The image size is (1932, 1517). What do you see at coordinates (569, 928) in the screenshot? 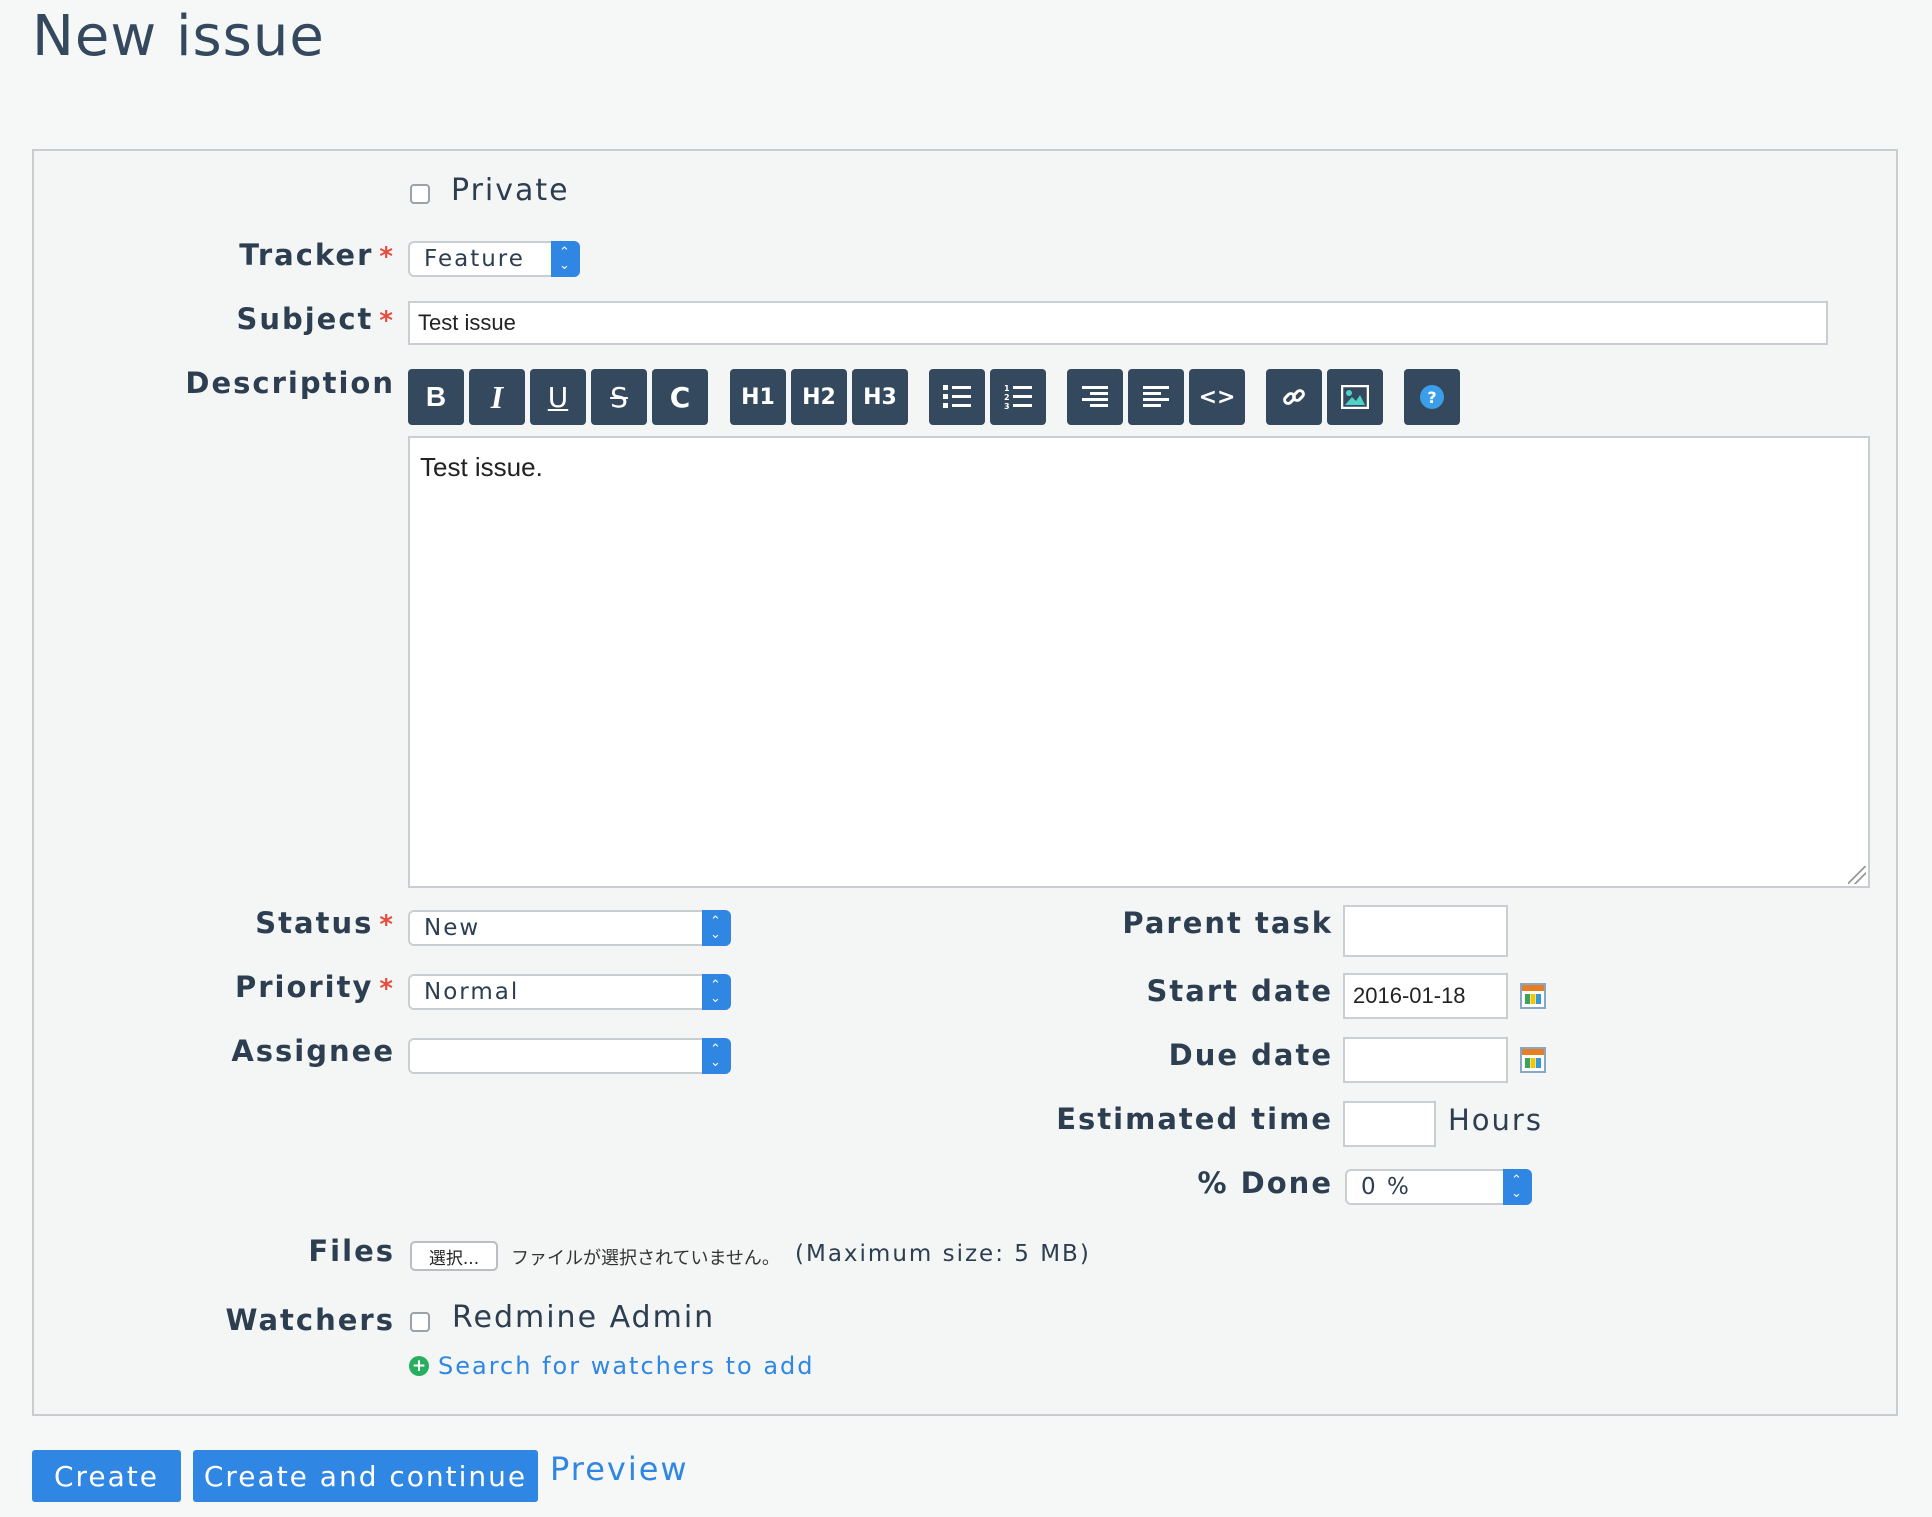
I see `status-select: New ⌃ ⌄` at bounding box center [569, 928].